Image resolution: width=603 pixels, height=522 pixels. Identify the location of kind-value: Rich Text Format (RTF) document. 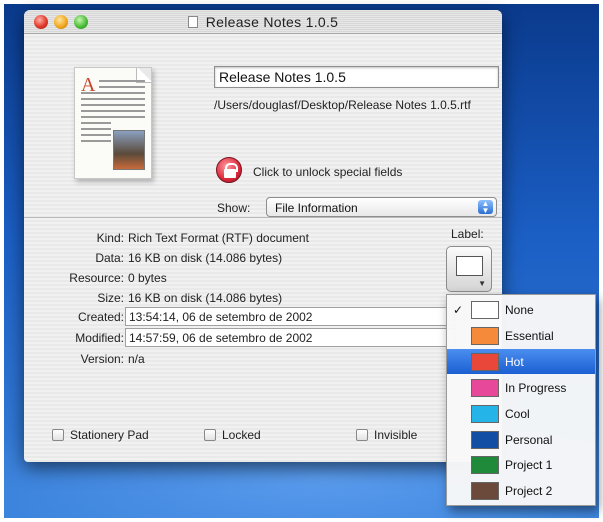
(218, 238).